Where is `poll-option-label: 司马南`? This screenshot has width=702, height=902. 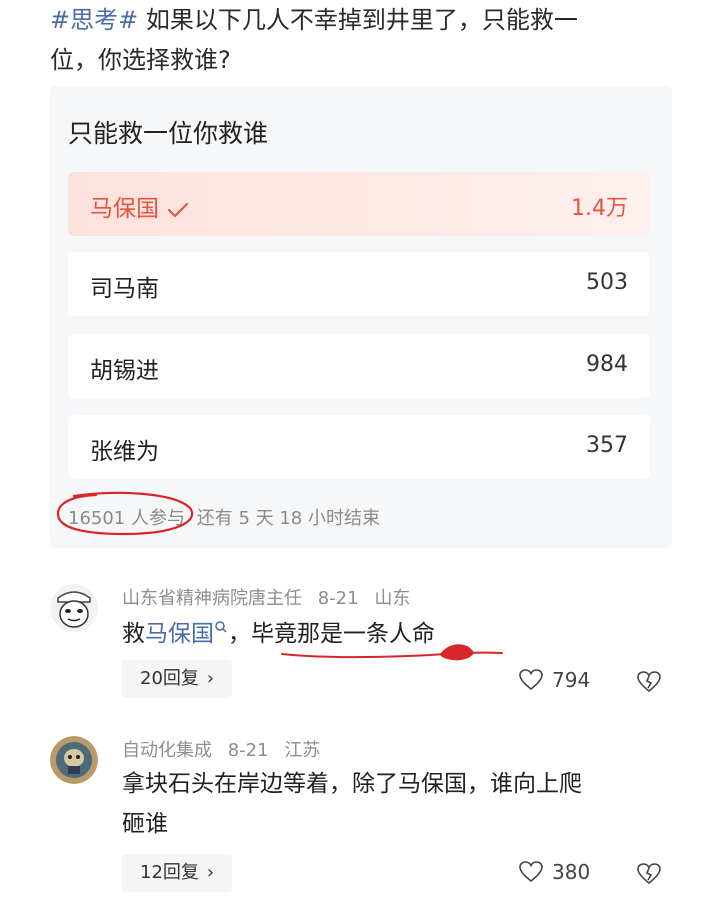
poll-option-label: 司马南 is located at coordinates (124, 289).